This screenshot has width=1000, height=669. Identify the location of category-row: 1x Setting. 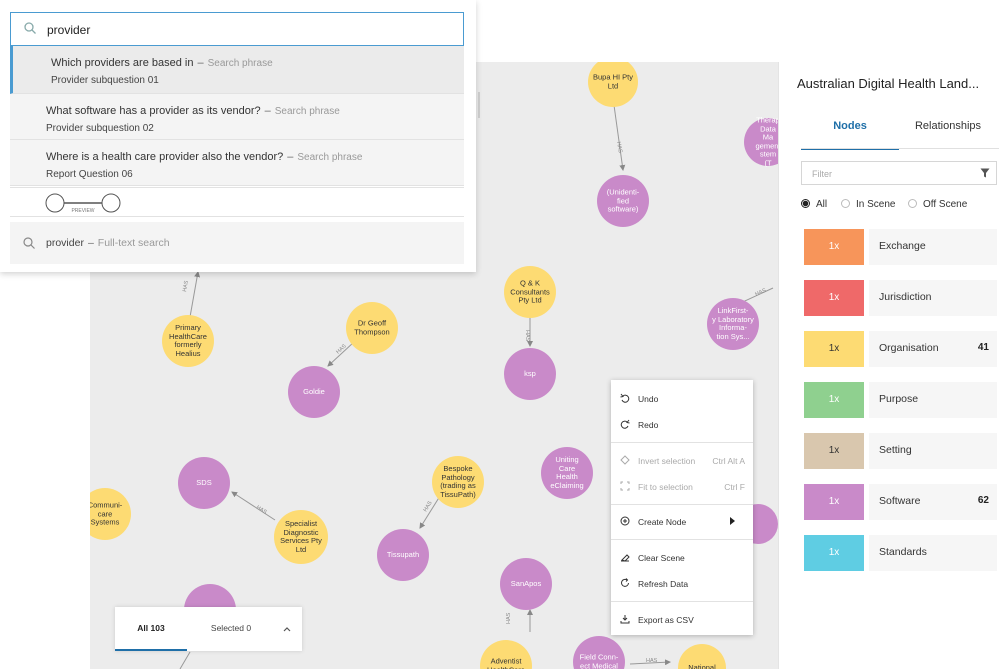
(899, 452).